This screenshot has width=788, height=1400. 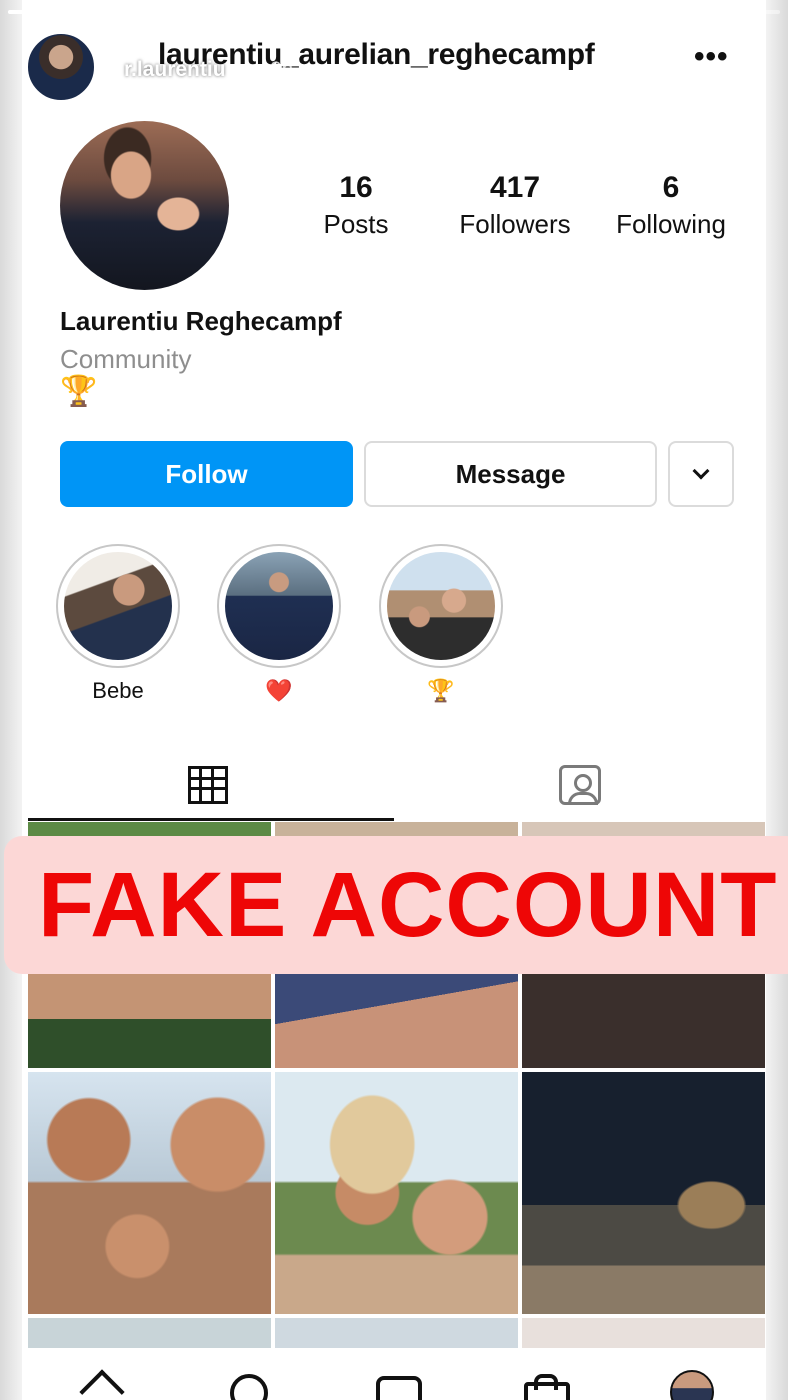 What do you see at coordinates (356, 206) in the screenshot?
I see `stat-posts: 16 Posts` at bounding box center [356, 206].